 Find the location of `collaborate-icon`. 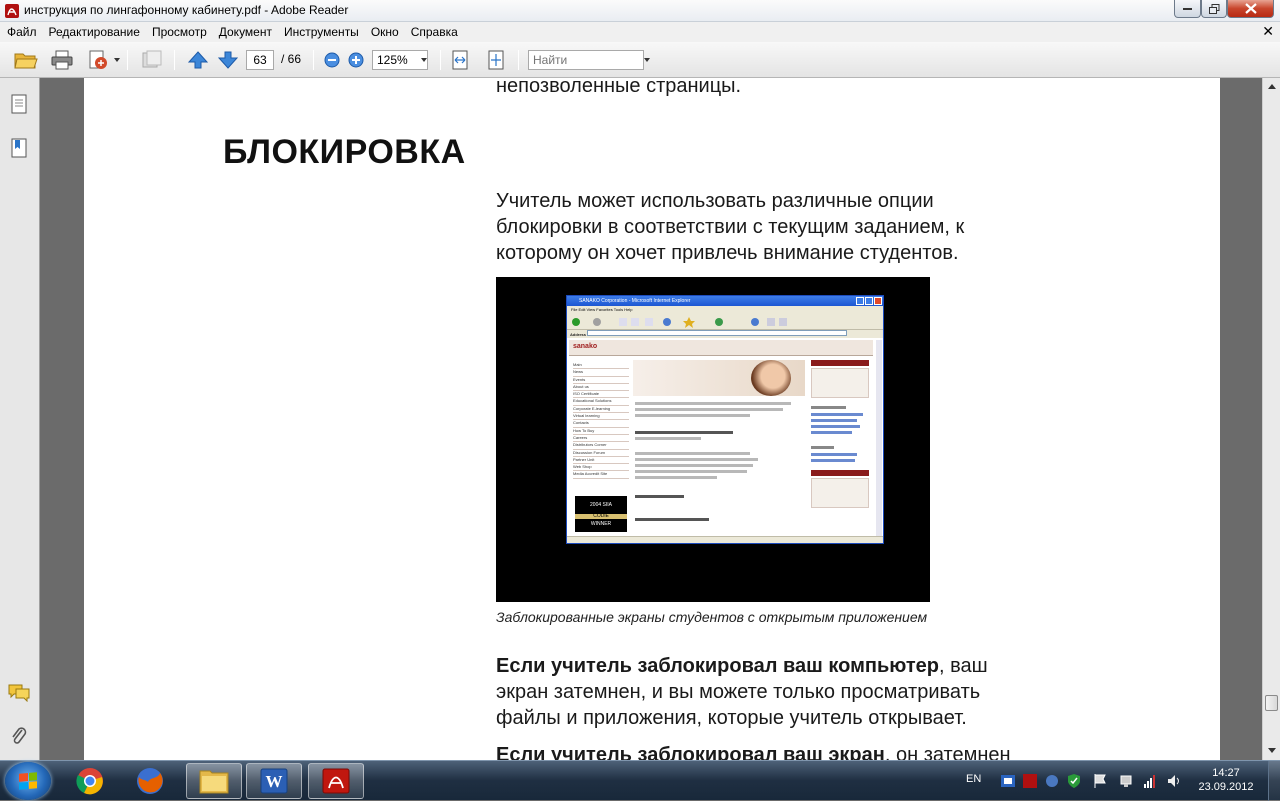

collaborate-icon is located at coordinates (152, 60).